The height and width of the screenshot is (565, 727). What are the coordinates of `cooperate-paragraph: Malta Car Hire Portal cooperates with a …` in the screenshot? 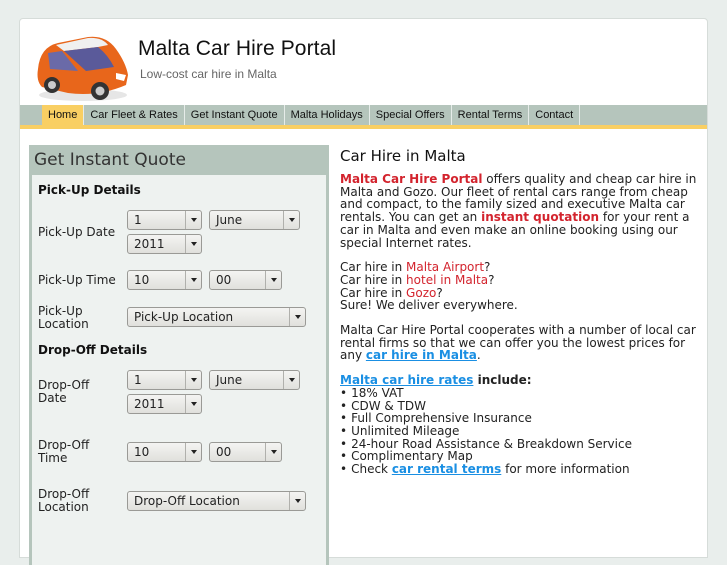 It's located at (518, 343).